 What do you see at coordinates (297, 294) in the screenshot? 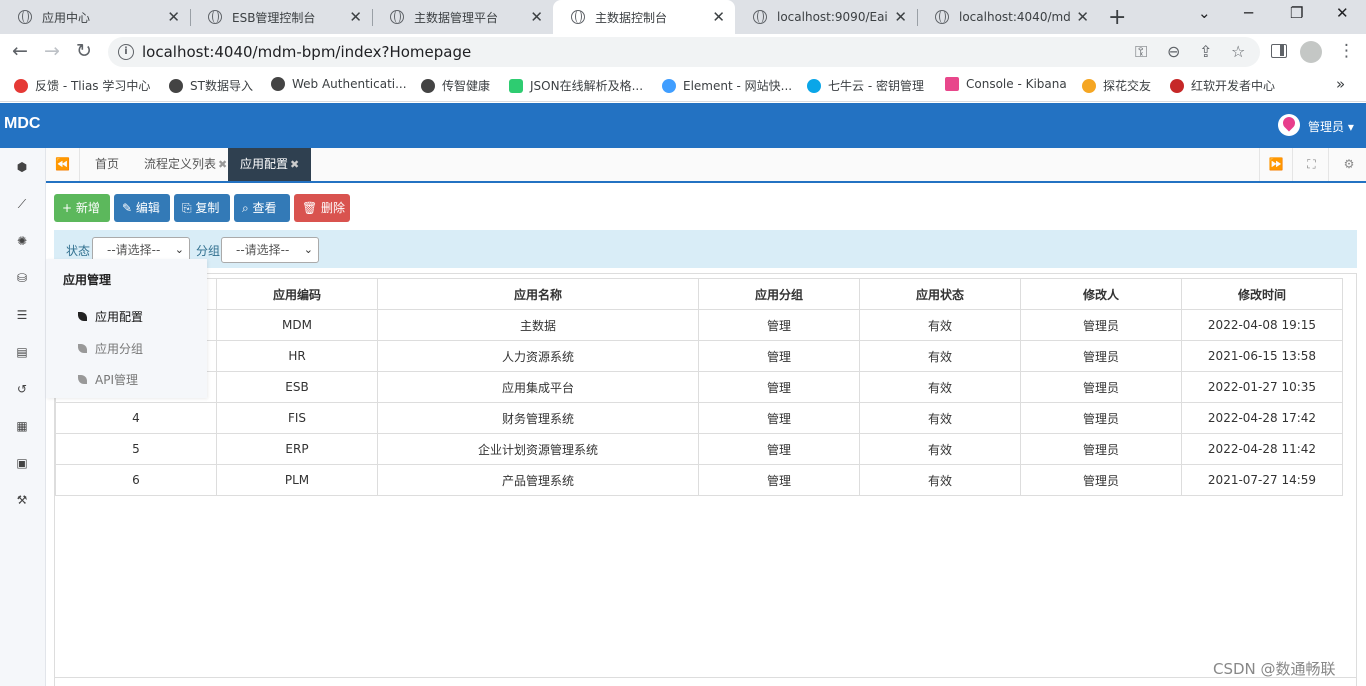
I see `column-header: 应用编码` at bounding box center [297, 294].